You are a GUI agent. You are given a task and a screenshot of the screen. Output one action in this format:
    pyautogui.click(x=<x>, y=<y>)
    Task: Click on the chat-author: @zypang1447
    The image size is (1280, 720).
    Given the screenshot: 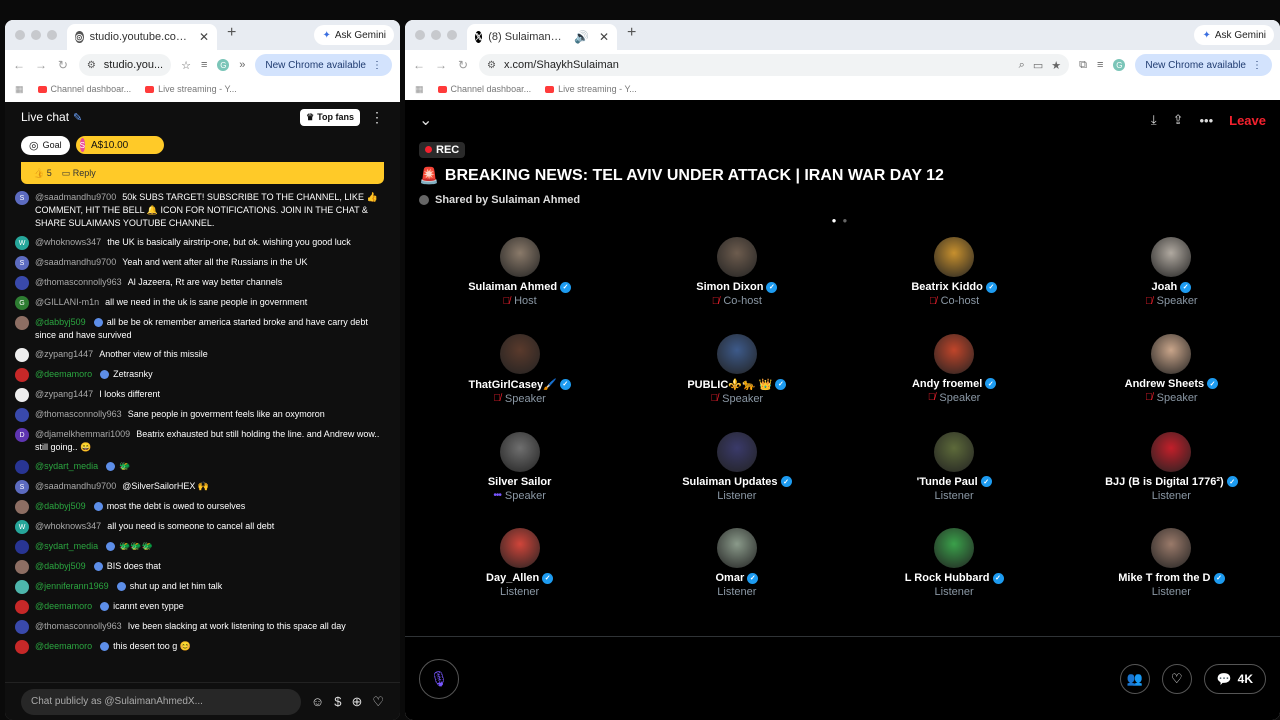 What is the action you would take?
    pyautogui.click(x=64, y=354)
    